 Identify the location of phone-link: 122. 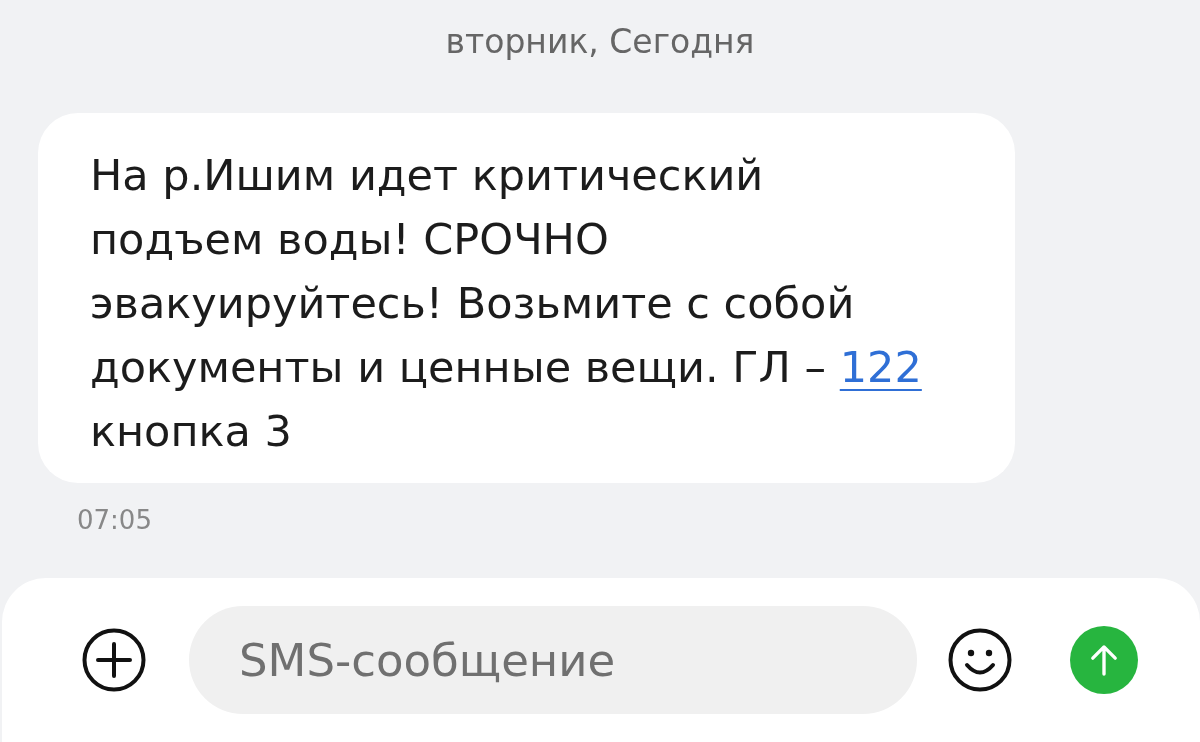
(880, 367).